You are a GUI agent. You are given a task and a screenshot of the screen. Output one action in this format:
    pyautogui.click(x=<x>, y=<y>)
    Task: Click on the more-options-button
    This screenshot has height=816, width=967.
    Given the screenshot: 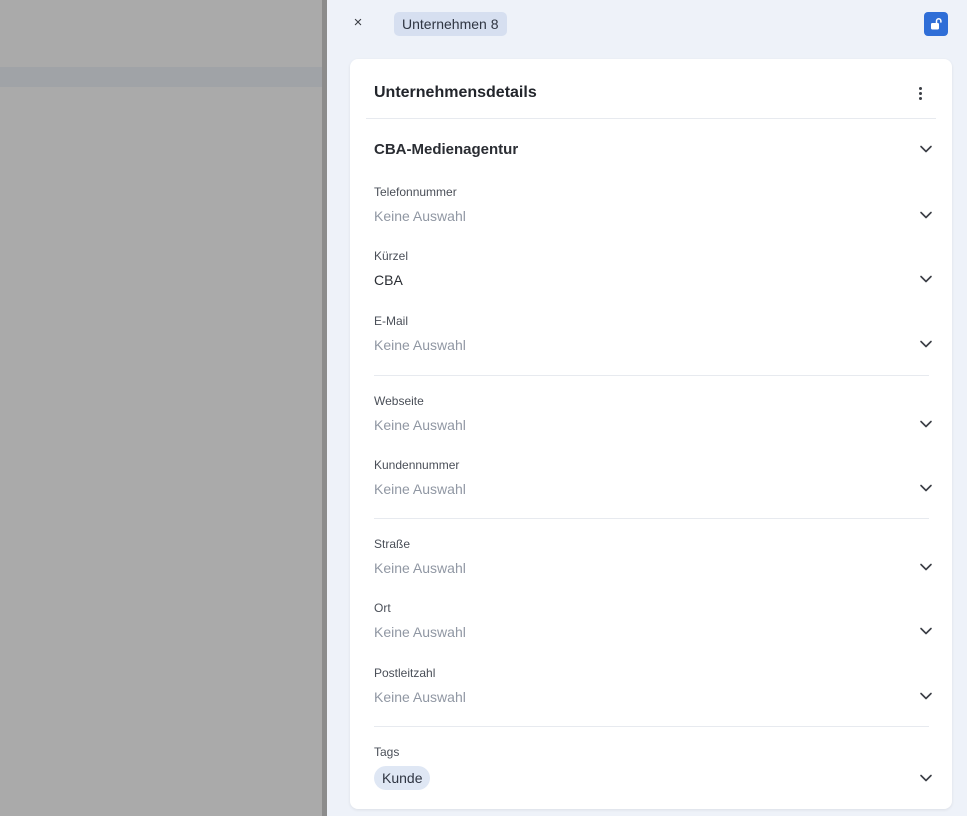 What is the action you would take?
    pyautogui.click(x=920, y=93)
    